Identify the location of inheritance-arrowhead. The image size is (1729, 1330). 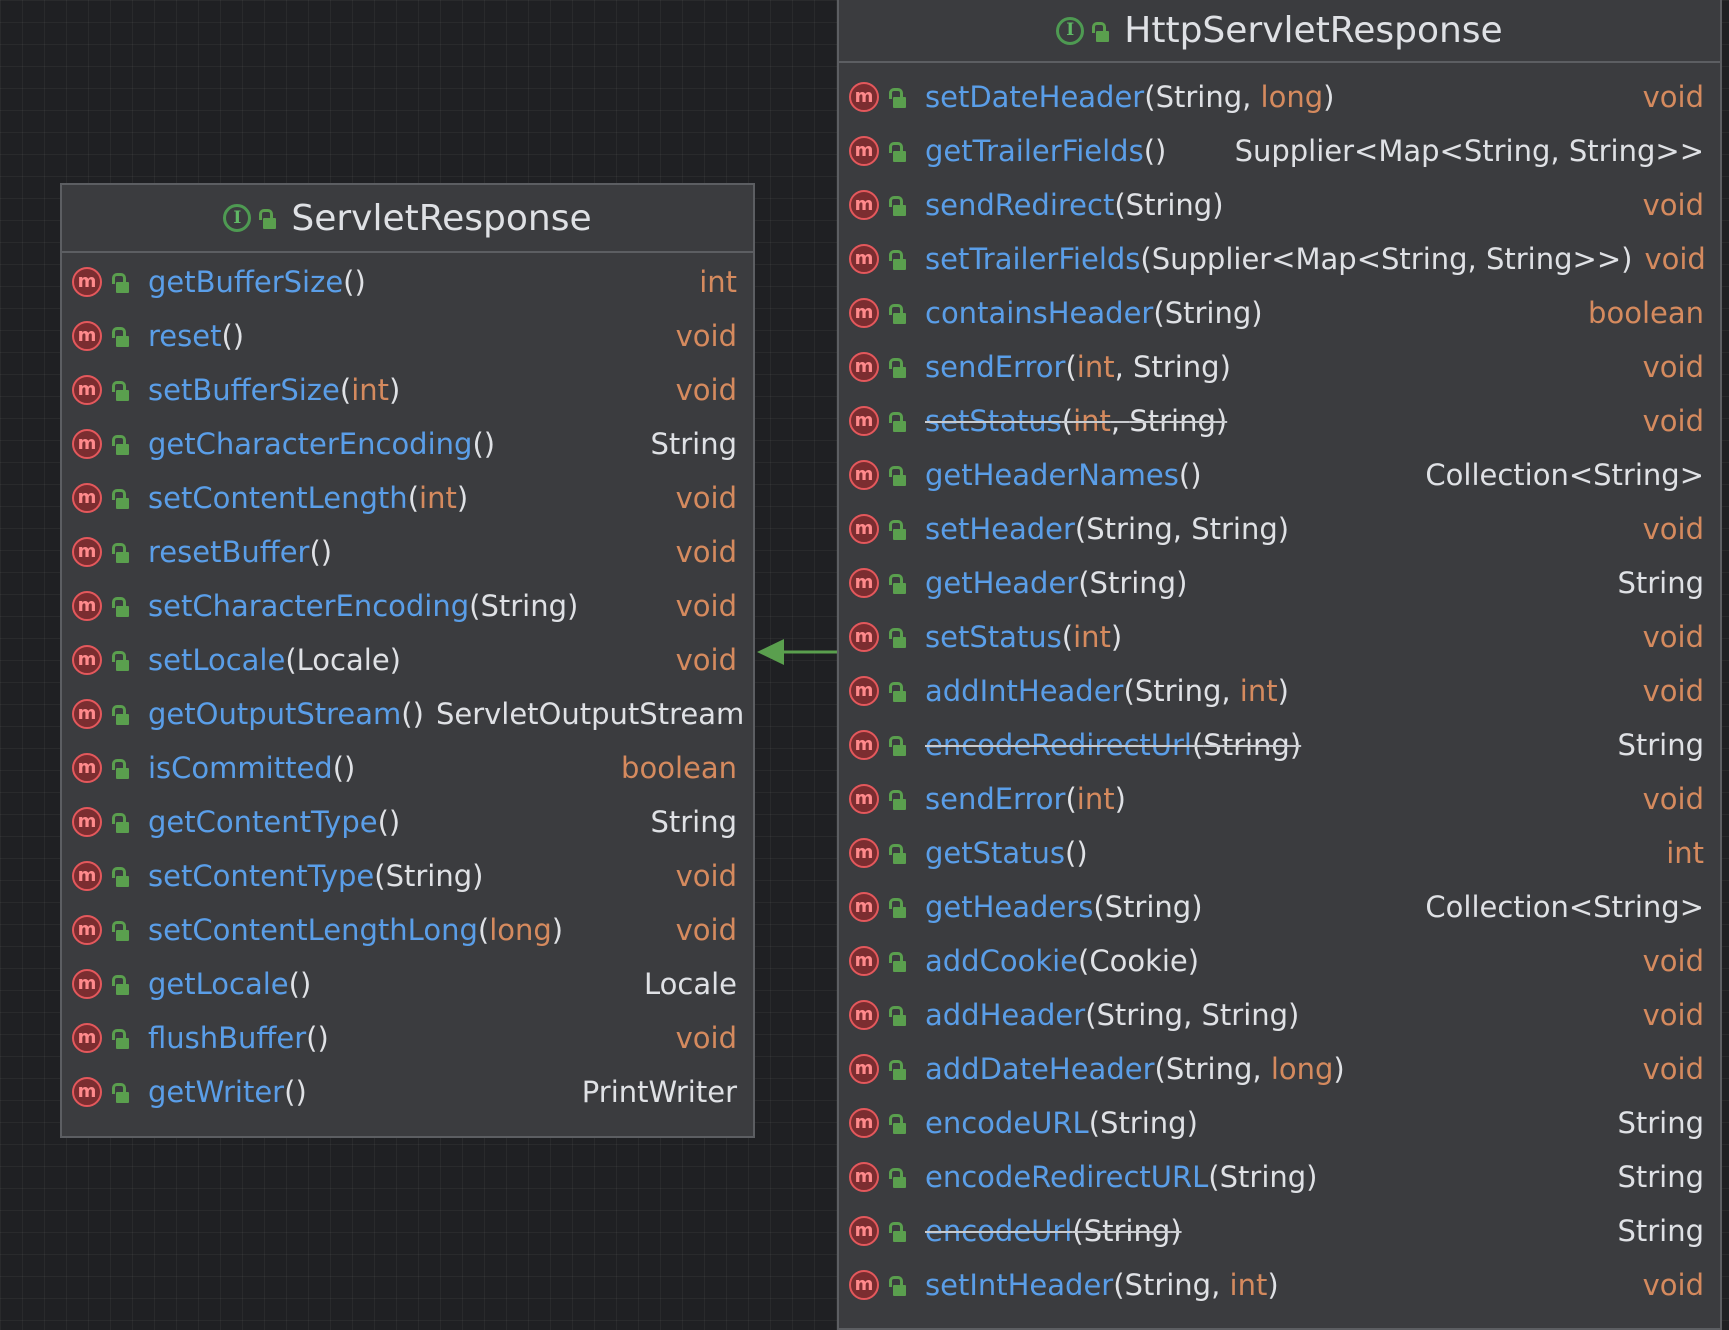
(770, 652).